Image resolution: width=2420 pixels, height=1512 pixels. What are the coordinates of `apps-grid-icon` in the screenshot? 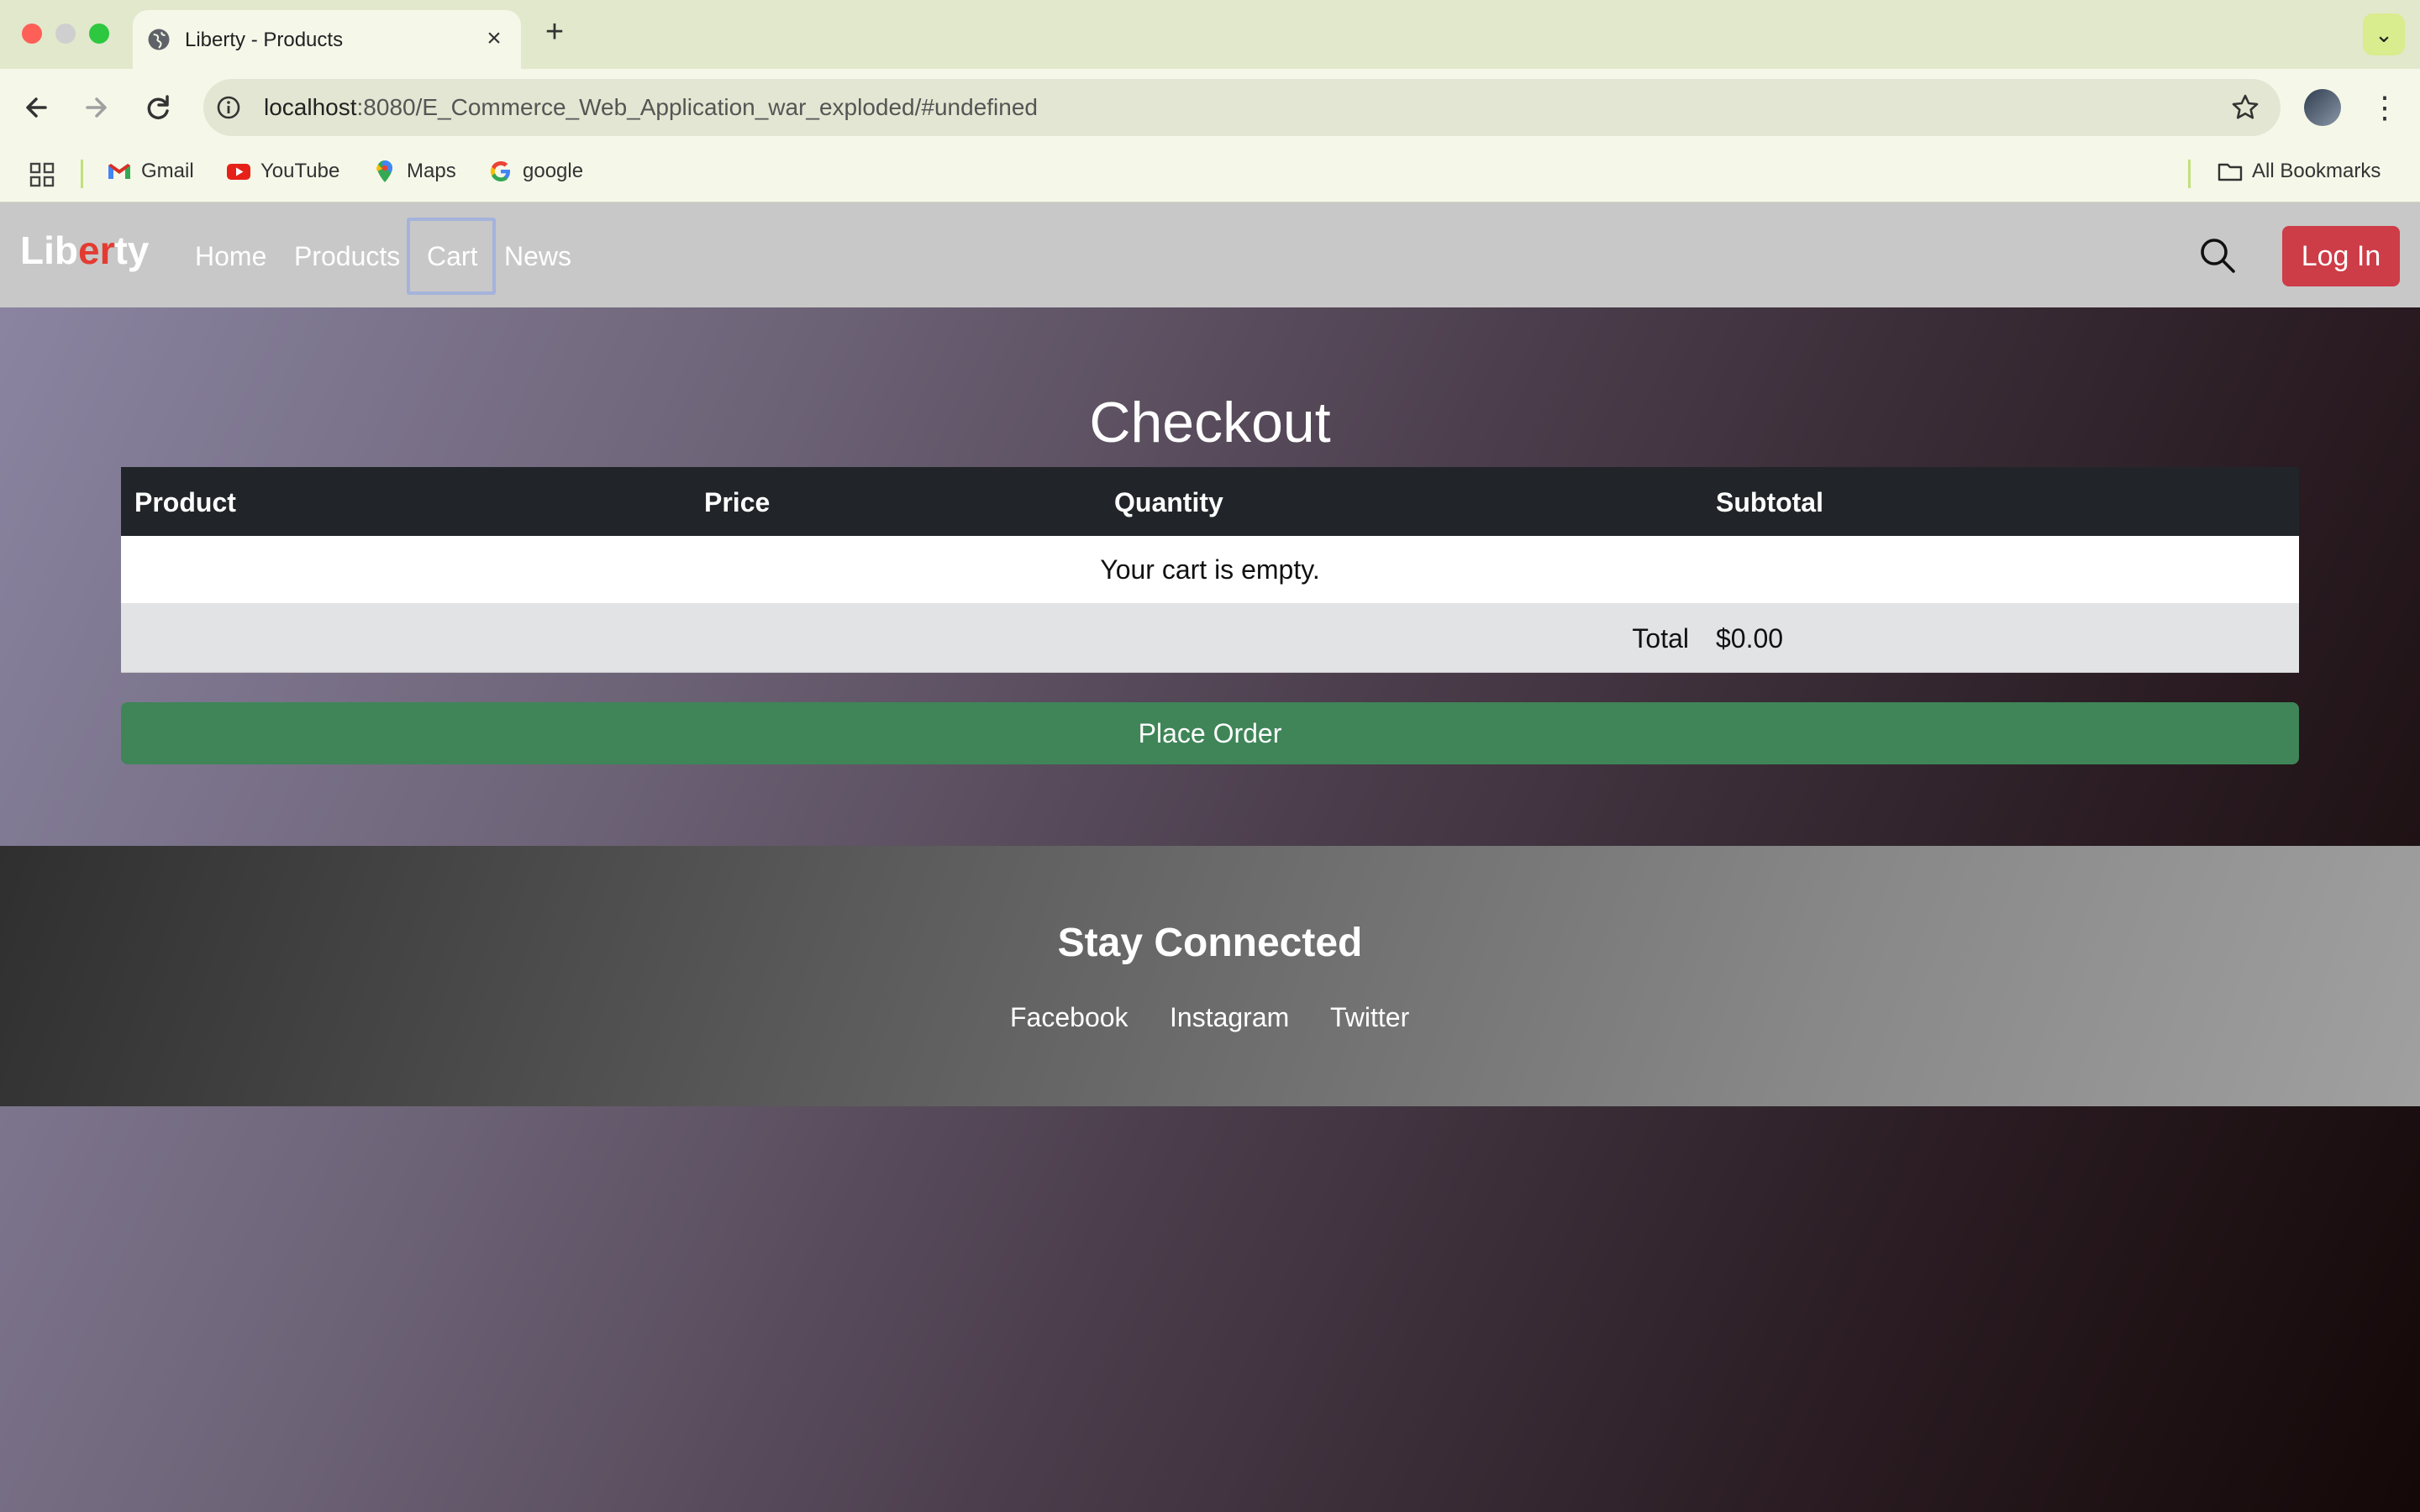 It's located at (42, 174).